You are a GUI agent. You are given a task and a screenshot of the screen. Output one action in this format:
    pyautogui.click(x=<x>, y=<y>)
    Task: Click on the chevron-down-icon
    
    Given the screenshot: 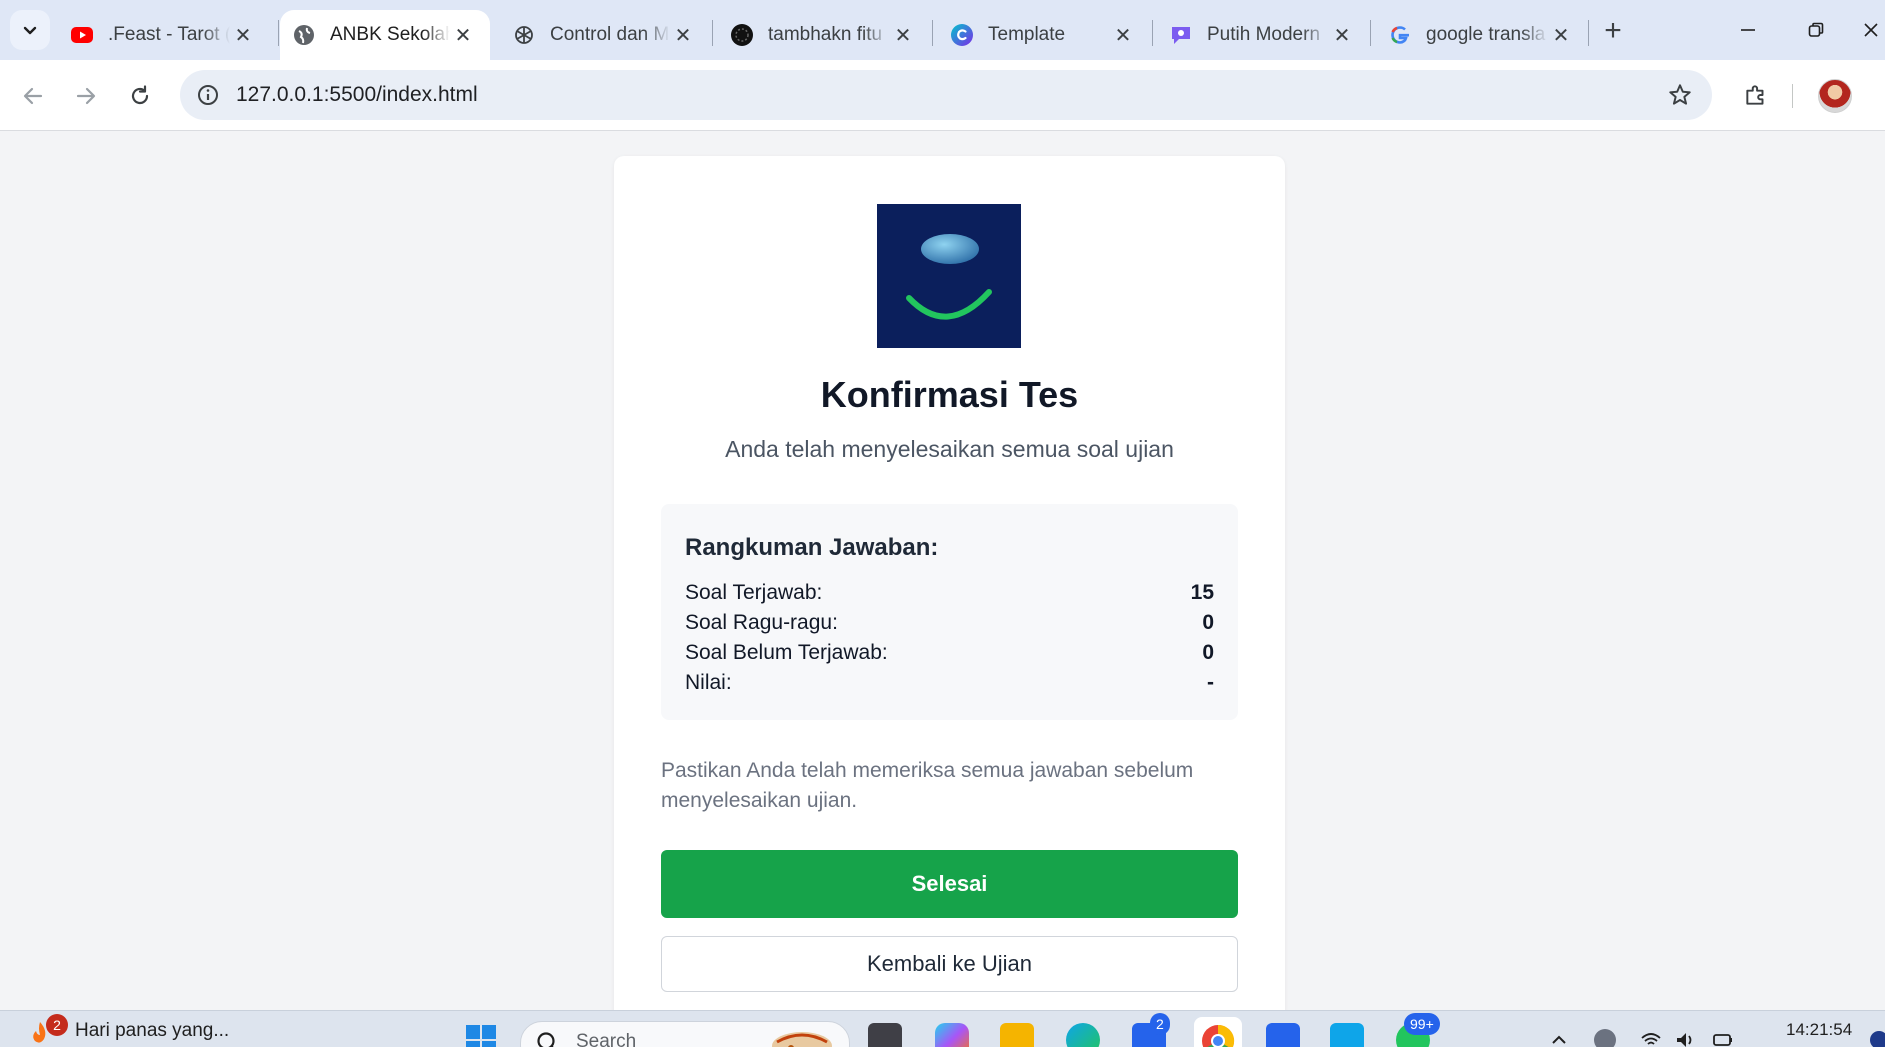 What is the action you would take?
    pyautogui.click(x=30, y=30)
    